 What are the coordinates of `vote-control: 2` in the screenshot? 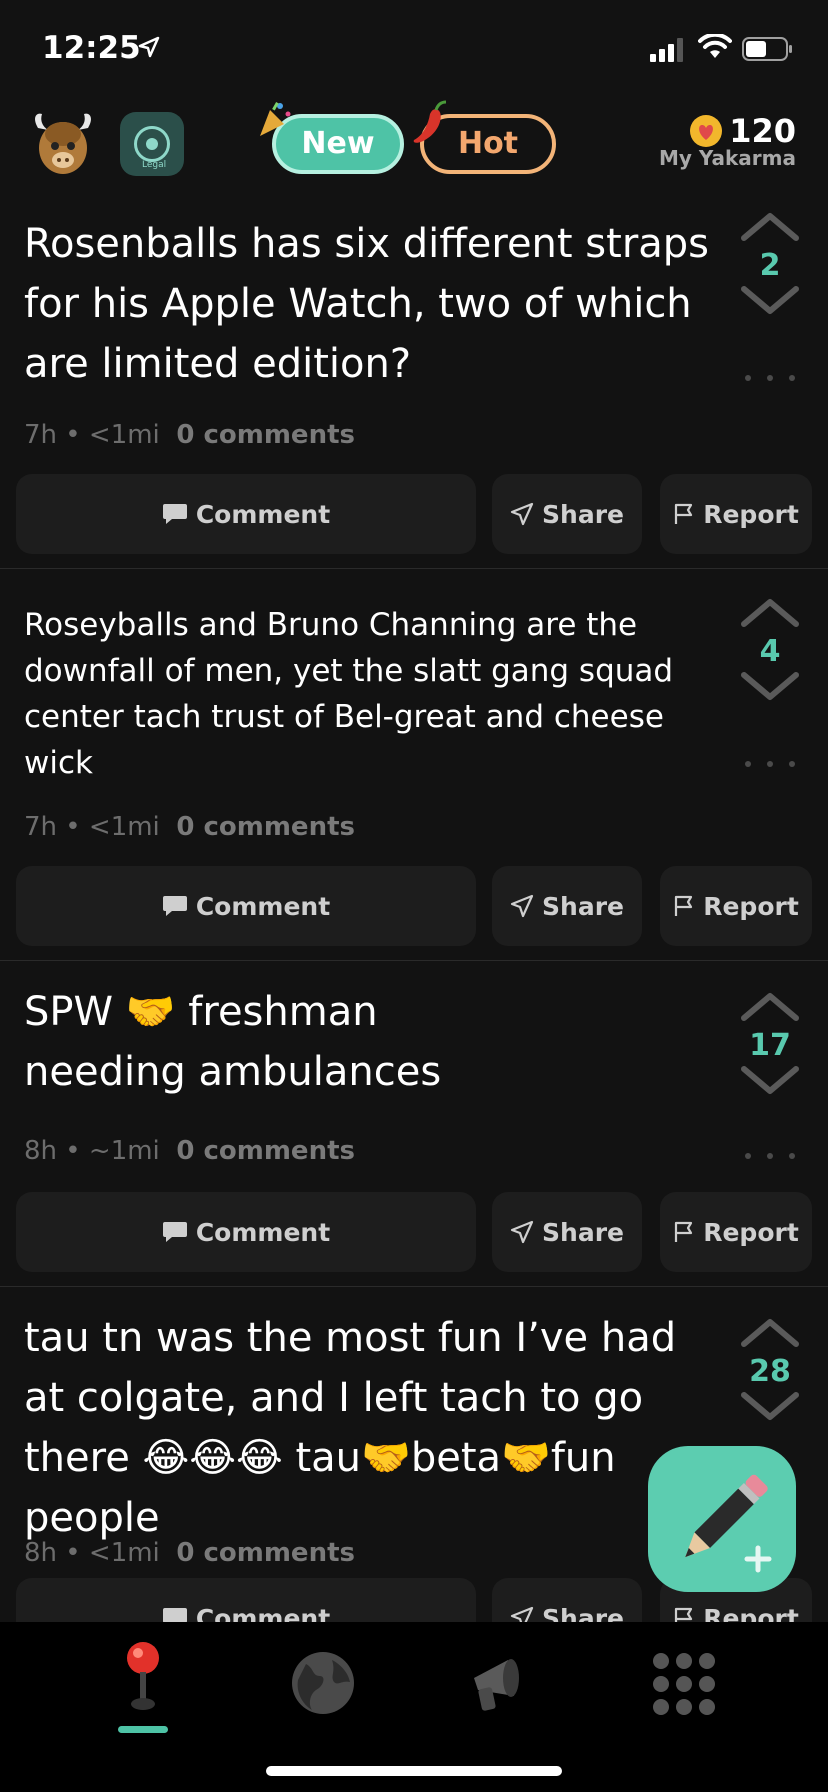 It's located at (770, 265).